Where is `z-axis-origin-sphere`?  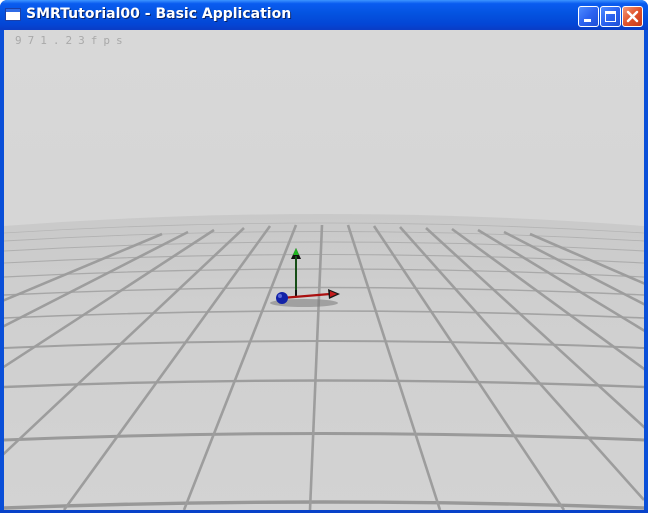 z-axis-origin-sphere is located at coordinates (282, 298).